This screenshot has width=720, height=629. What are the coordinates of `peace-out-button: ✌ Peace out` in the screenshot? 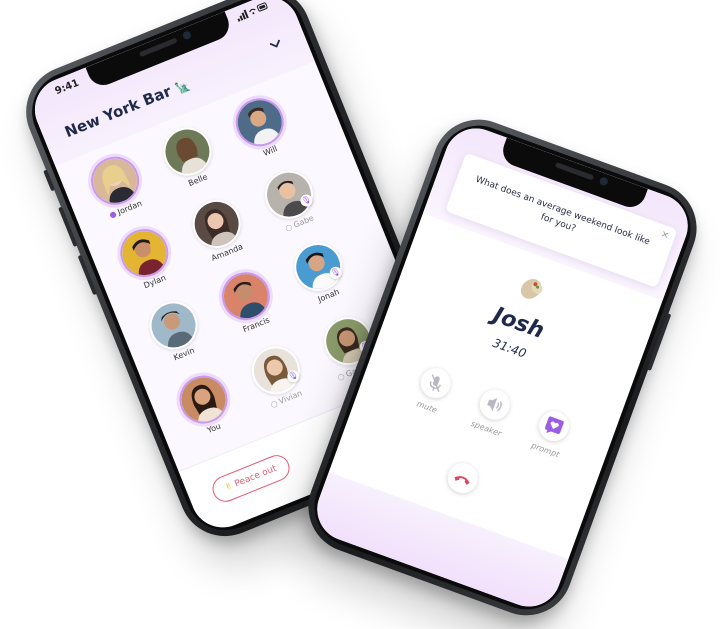 It's located at (251, 478).